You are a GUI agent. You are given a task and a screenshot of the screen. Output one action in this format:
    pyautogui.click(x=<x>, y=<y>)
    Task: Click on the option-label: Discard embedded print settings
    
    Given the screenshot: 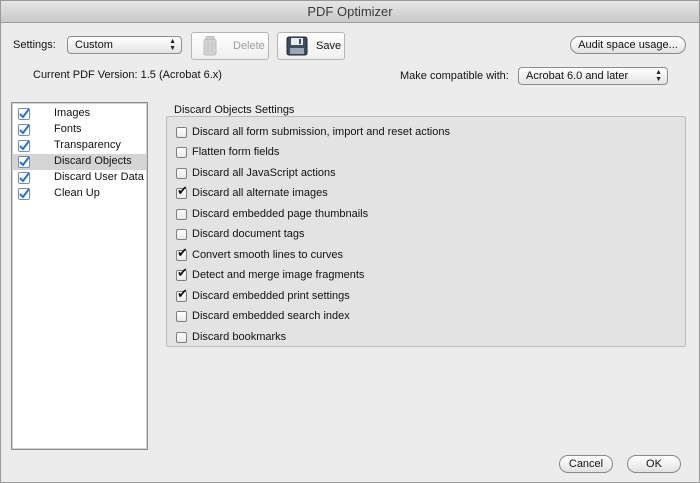 What is the action you would take?
    pyautogui.click(x=271, y=296)
    